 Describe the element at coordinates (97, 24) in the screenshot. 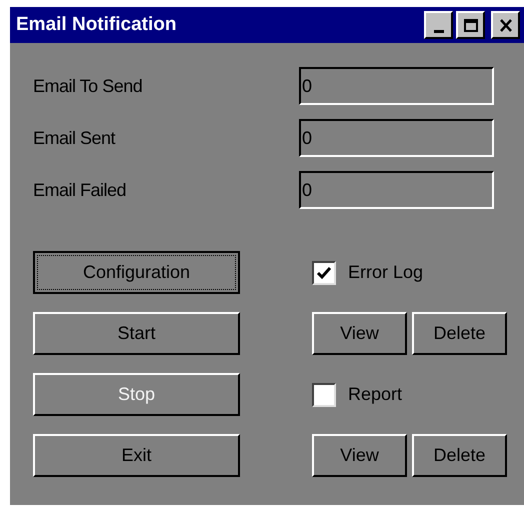

I see `window-title: Email Notification` at that location.